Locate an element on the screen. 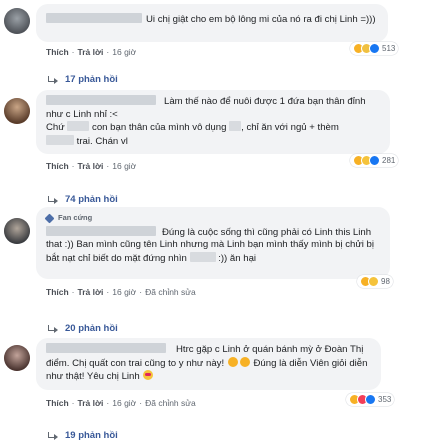 This screenshot has width=436, height=448. reaction-count: 513 is located at coordinates (389, 48).